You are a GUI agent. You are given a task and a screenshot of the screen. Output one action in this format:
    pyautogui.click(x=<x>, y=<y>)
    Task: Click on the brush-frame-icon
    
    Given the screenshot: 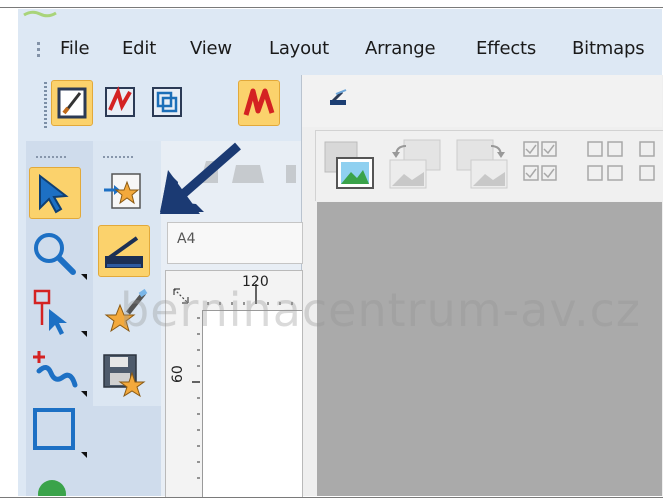 What is the action you would take?
    pyautogui.click(x=72, y=103)
    